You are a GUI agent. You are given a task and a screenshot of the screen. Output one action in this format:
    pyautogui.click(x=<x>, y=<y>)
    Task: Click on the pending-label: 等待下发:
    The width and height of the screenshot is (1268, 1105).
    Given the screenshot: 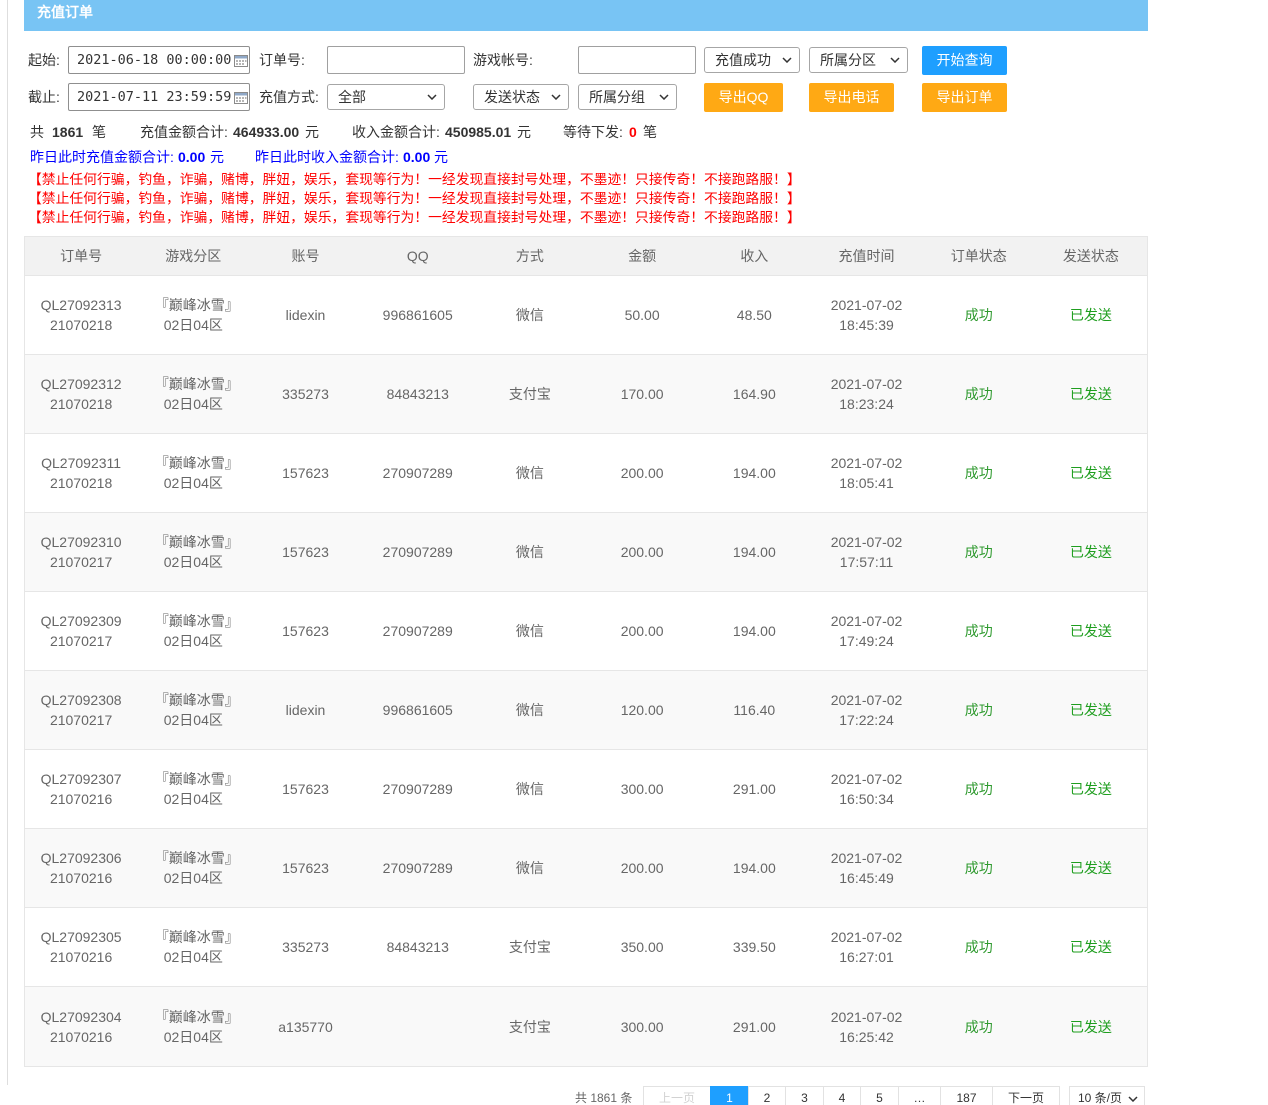 What is the action you would take?
    pyautogui.click(x=593, y=132)
    